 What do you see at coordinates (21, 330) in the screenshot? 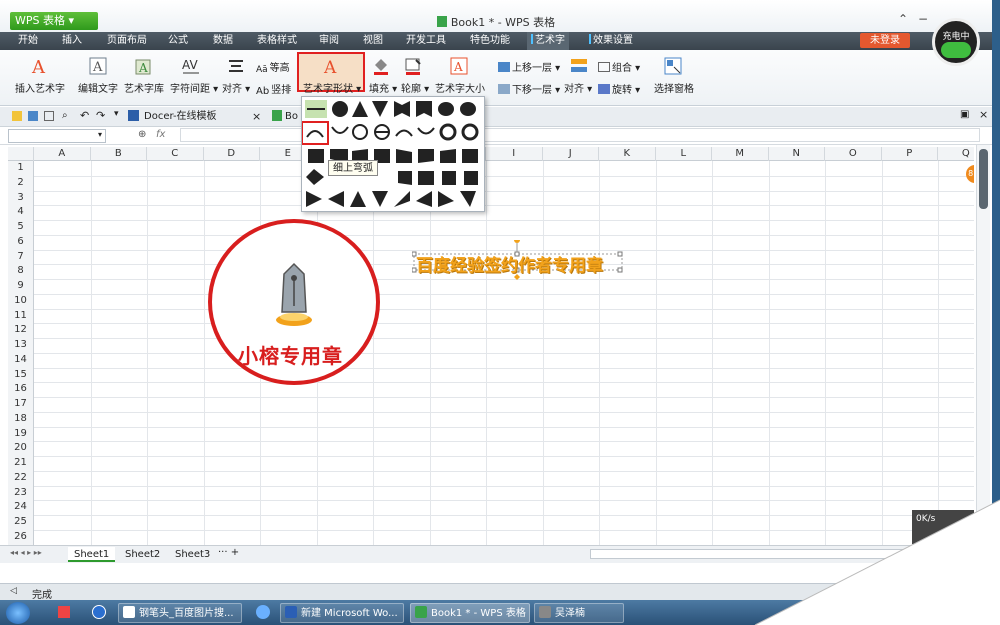
I see `row-header: 12` at bounding box center [21, 330].